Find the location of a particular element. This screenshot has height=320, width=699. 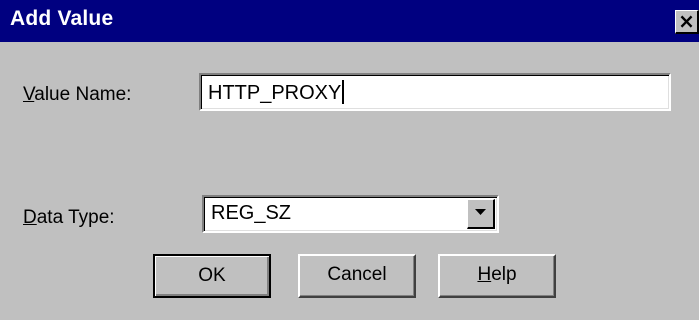

value-name-value: HTTP_PROXY is located at coordinates (275, 93).